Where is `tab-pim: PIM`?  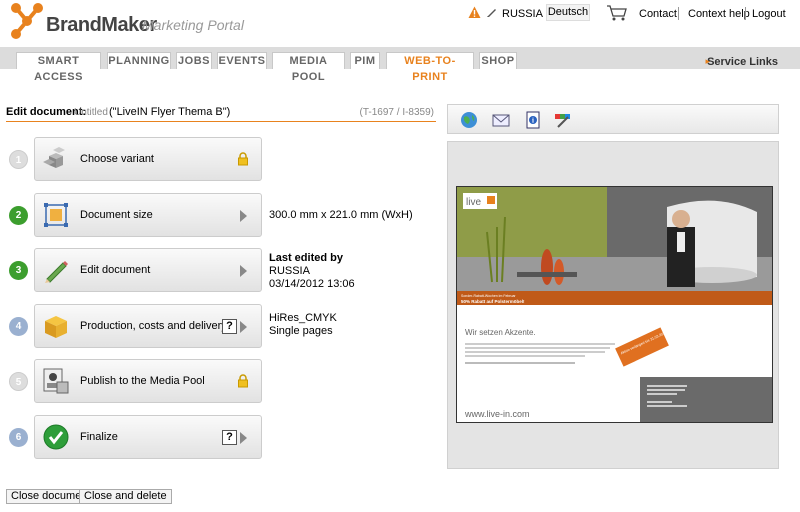 tab-pim: PIM is located at coordinates (365, 60).